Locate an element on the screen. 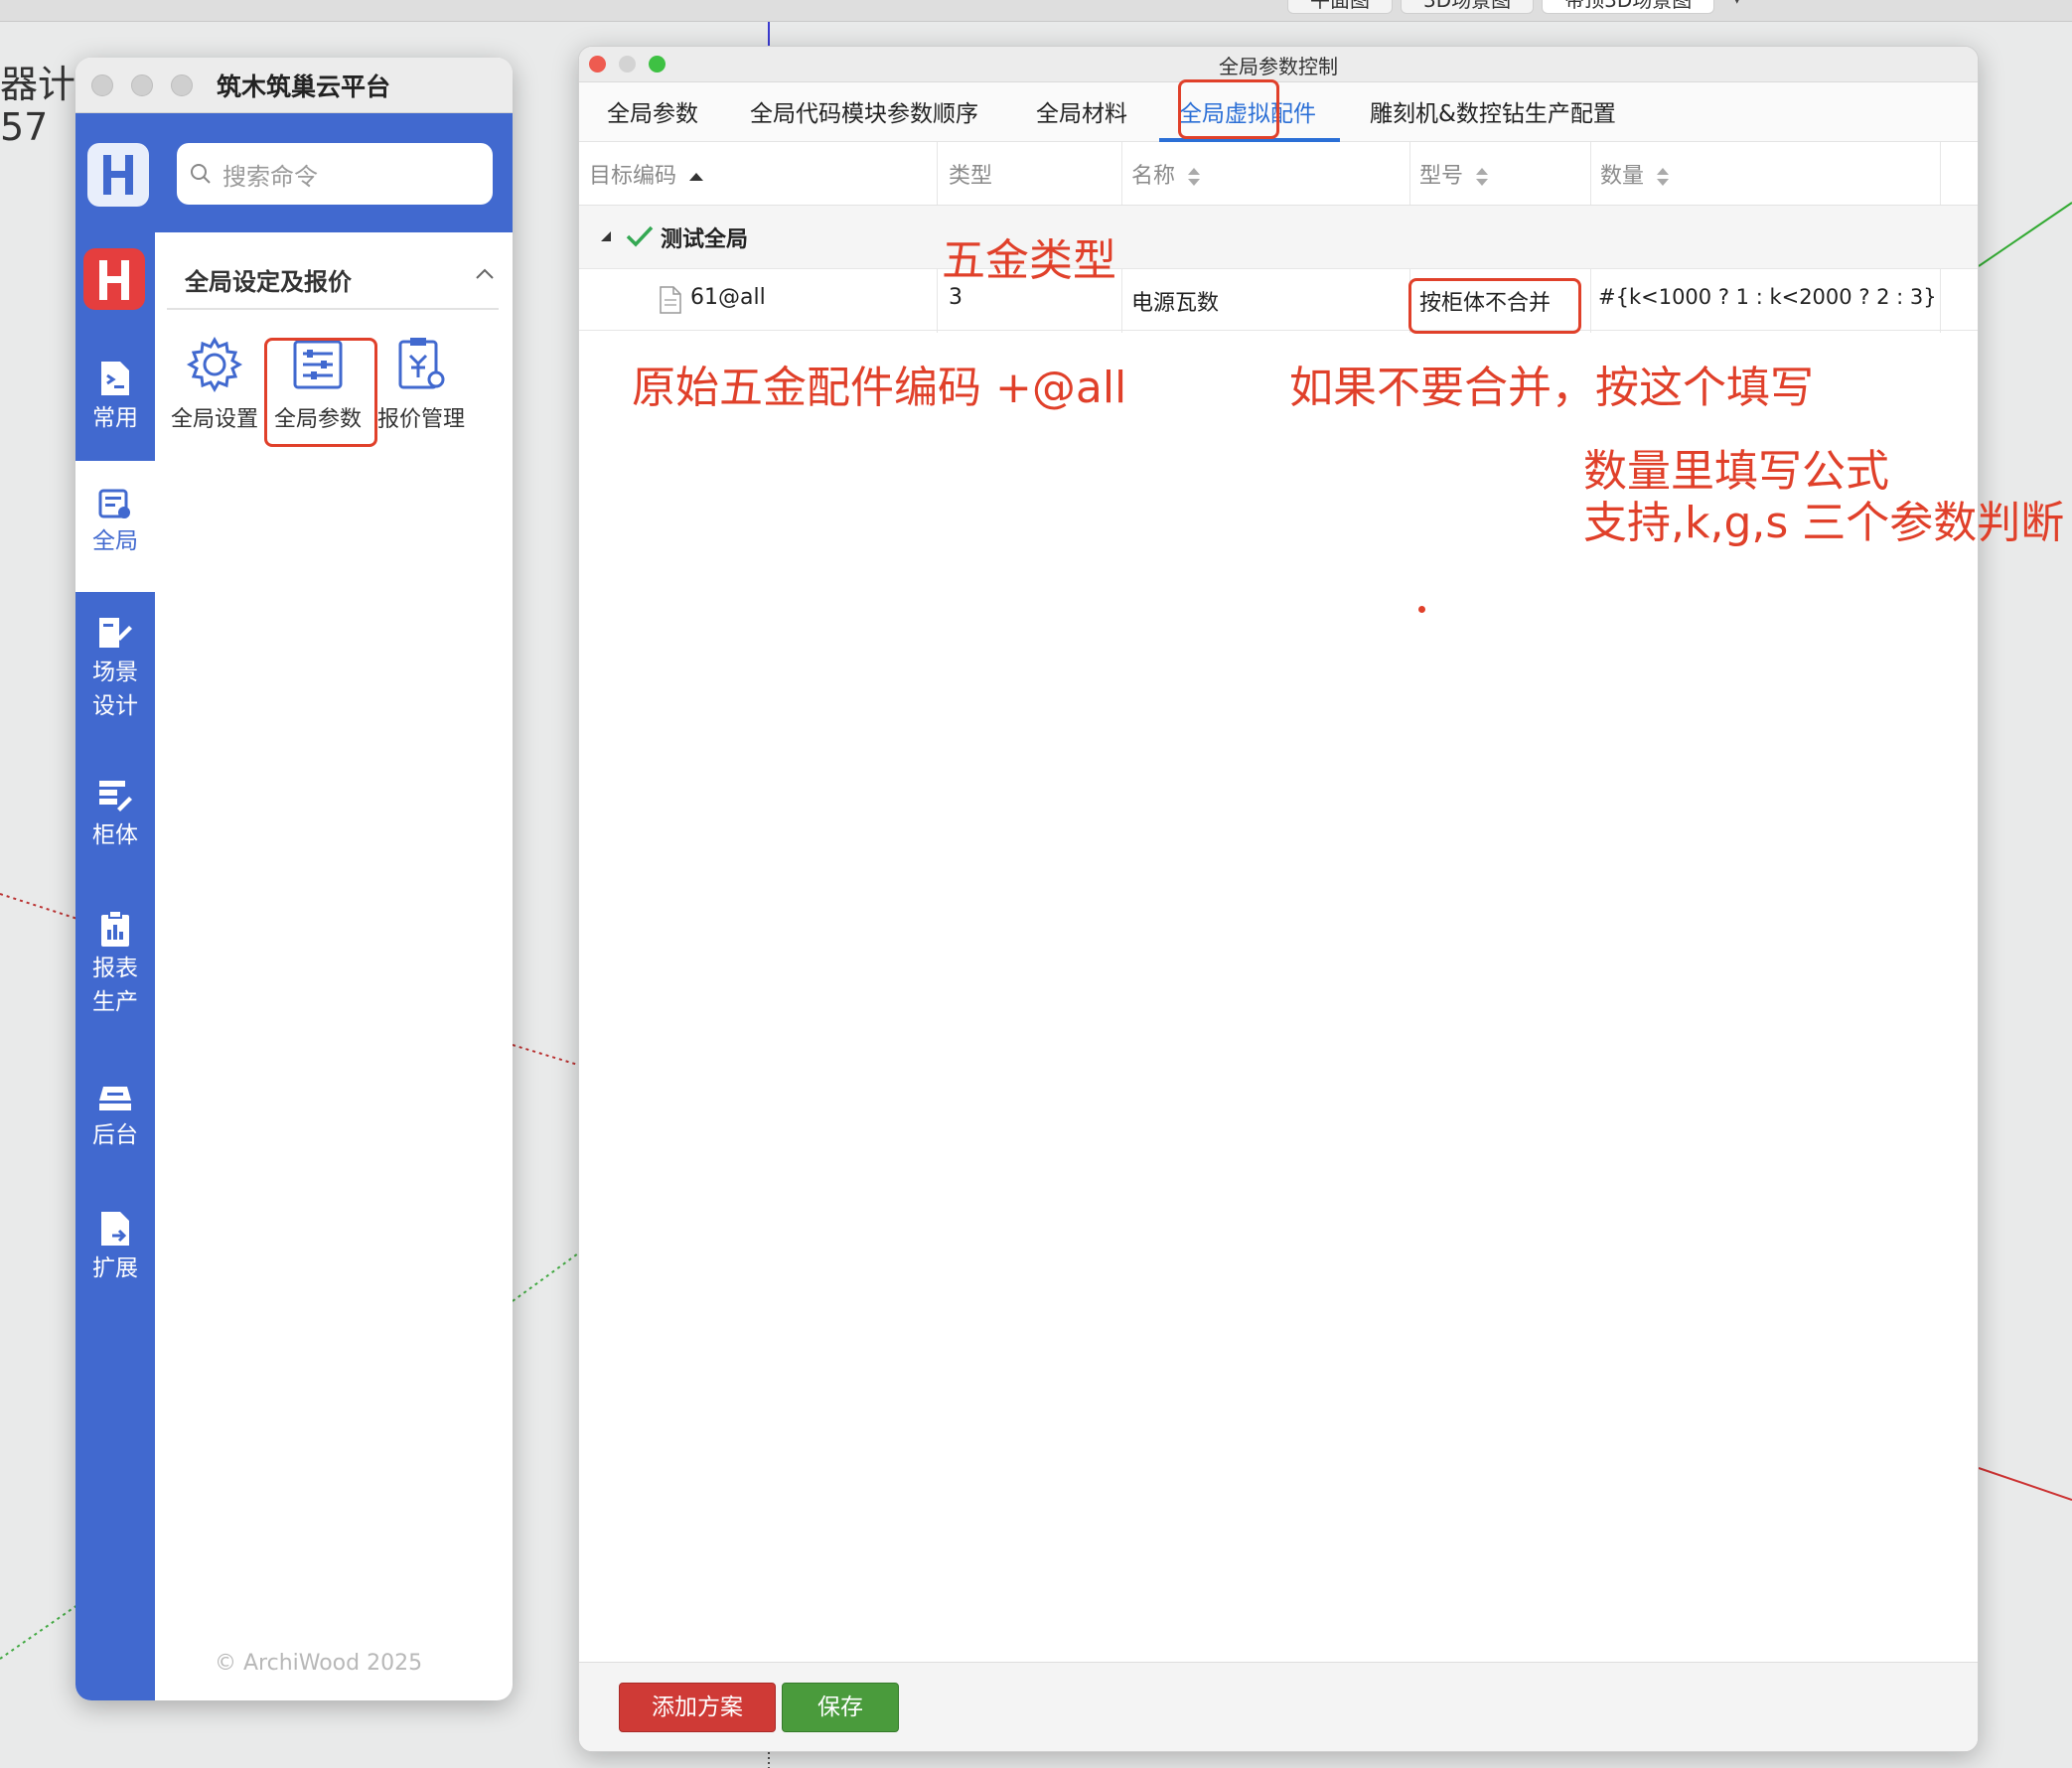 Image resolution: width=2072 pixels, height=1768 pixels. copyright-text: © ArchiWood 2025 is located at coordinates (319, 1663).